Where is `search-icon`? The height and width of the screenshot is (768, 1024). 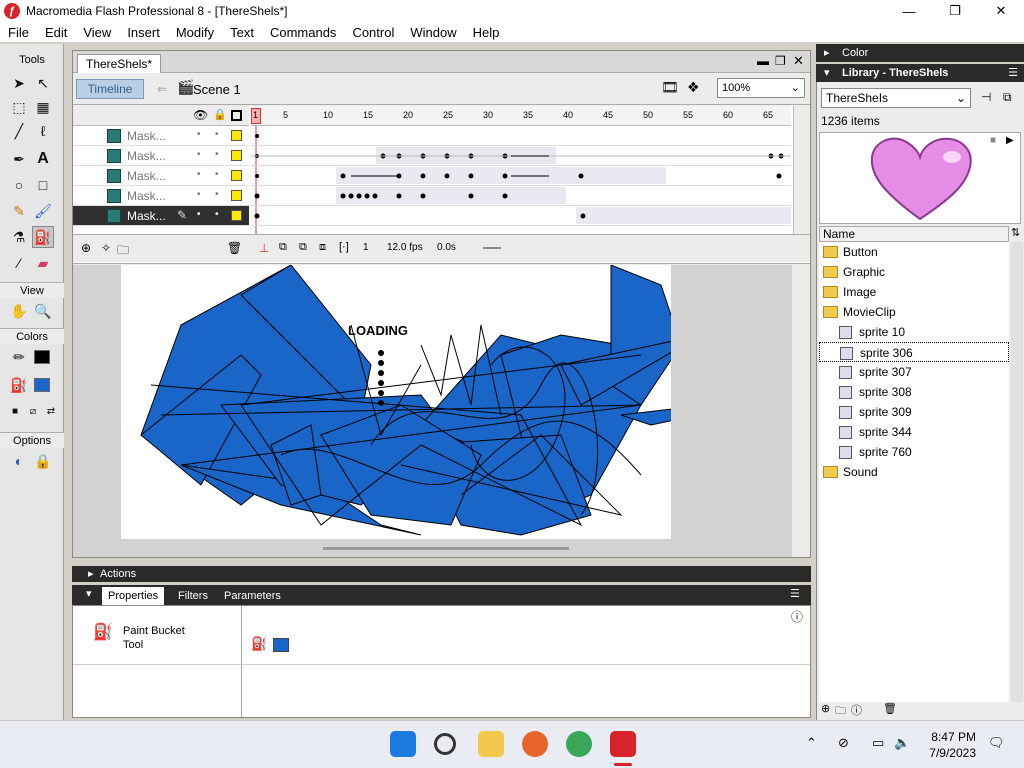
search-icon is located at coordinates (445, 744).